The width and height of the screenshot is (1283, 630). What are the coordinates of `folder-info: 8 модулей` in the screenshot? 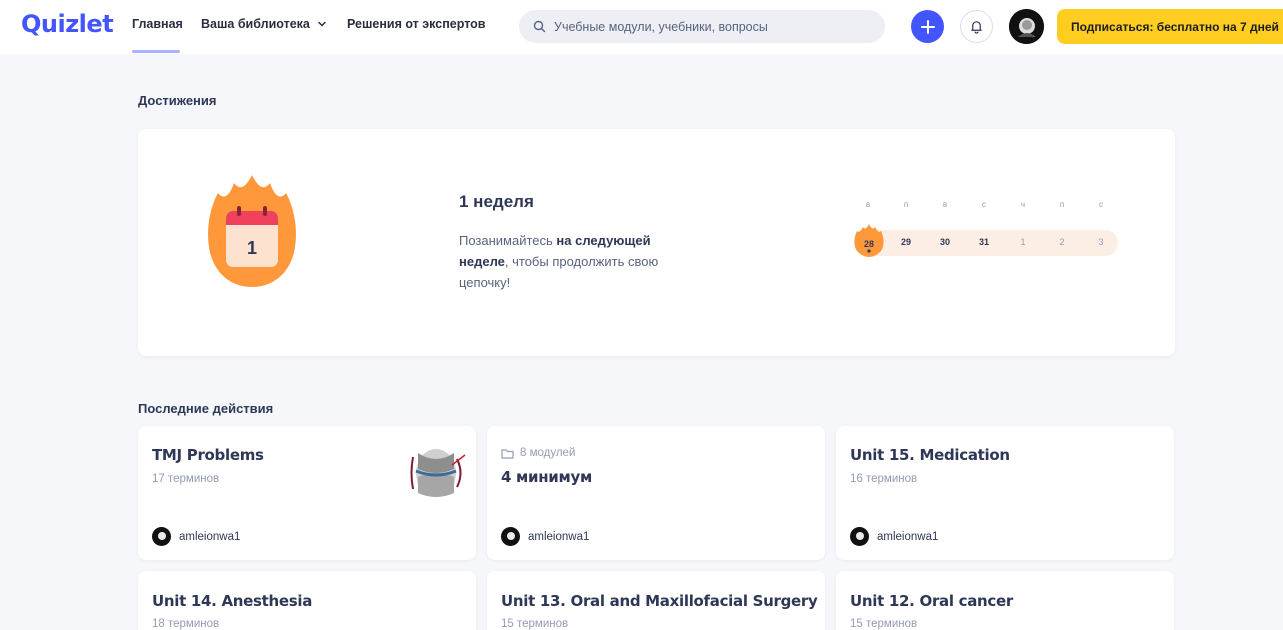 It's located at (538, 453).